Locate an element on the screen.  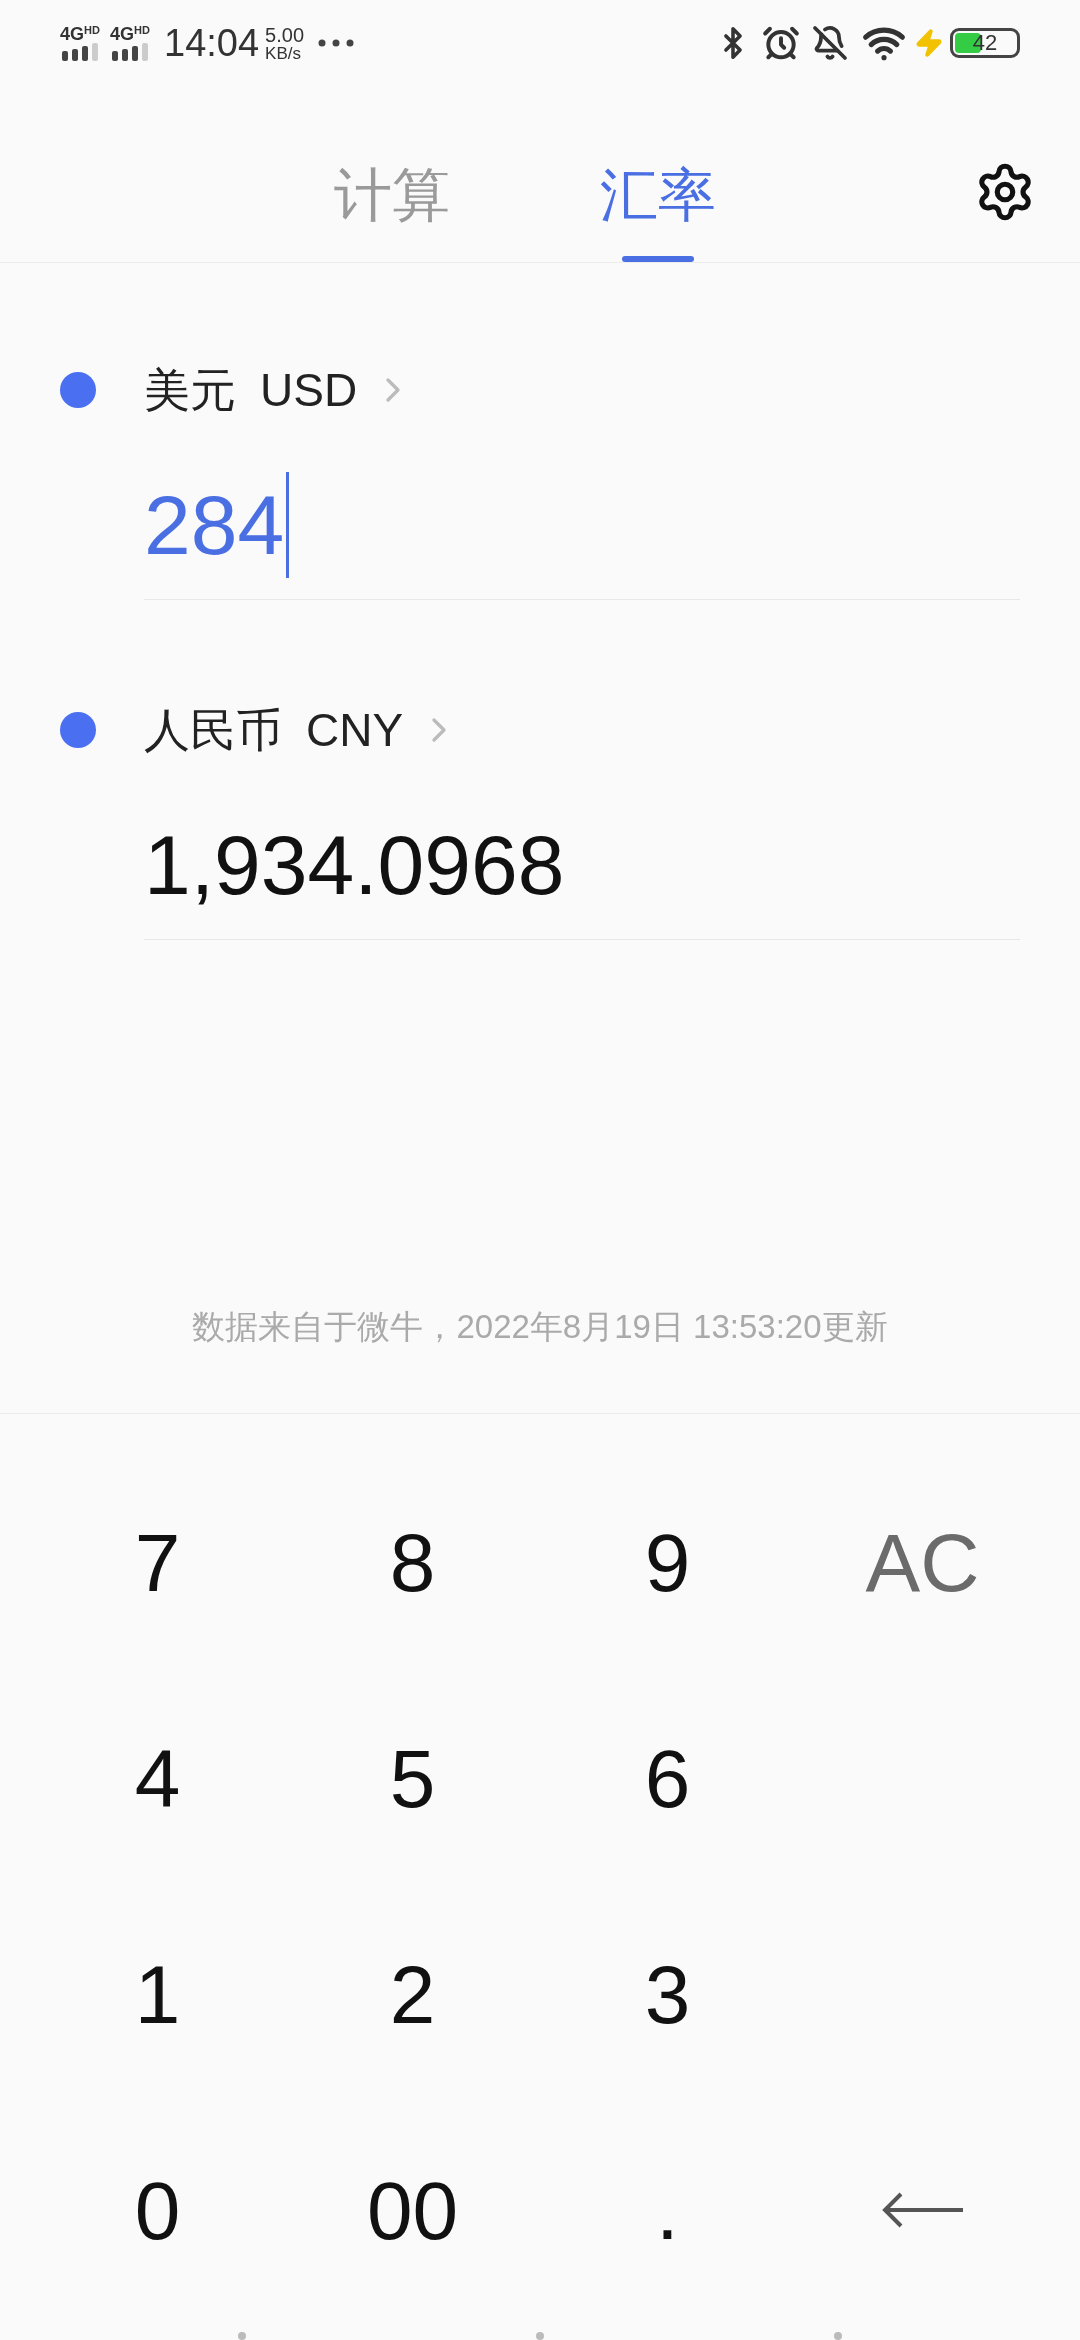
left-arrow-icon is located at coordinates (922, 2210).